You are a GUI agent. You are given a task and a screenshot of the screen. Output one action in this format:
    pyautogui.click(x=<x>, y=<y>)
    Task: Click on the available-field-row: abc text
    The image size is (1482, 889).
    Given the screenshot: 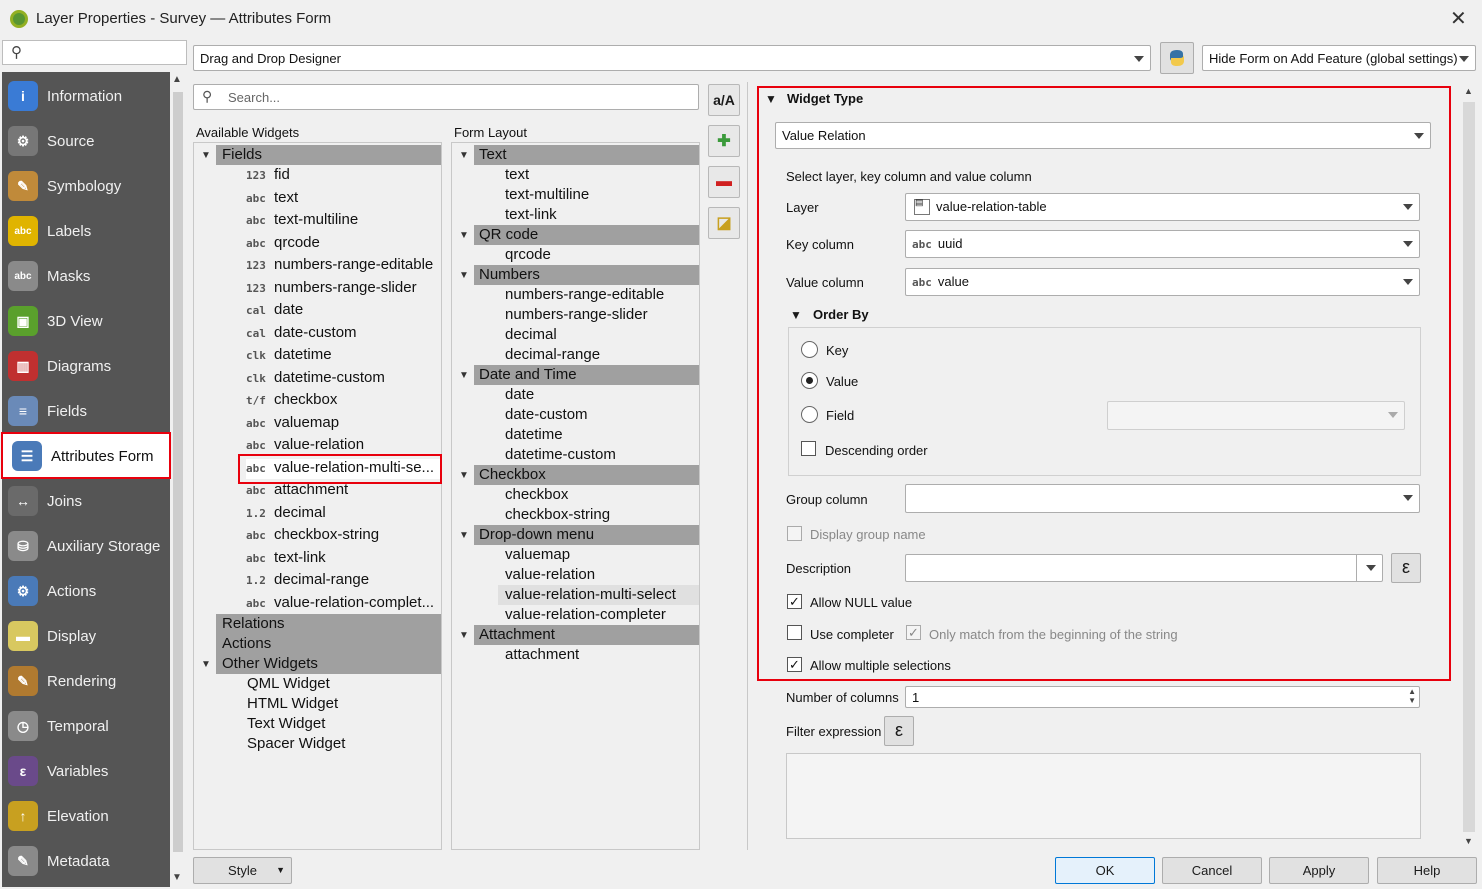 What is the action you would take?
    pyautogui.click(x=343, y=199)
    